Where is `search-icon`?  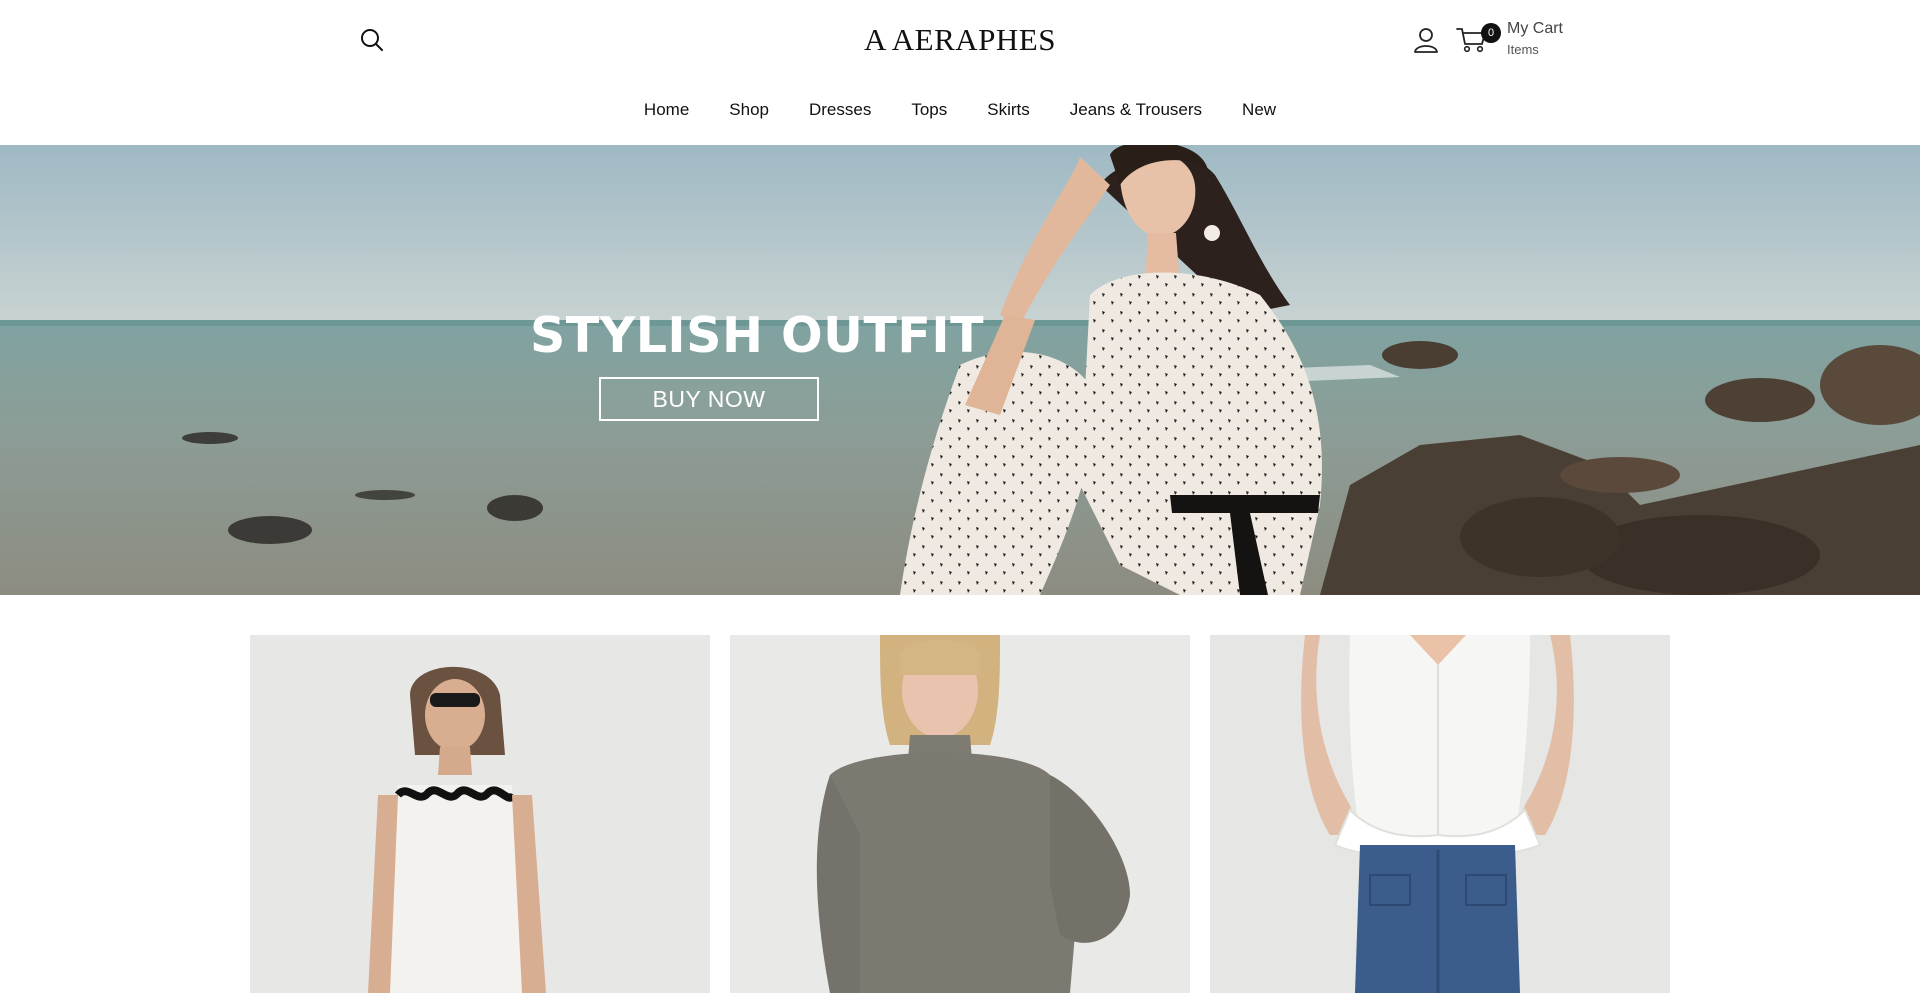 search-icon is located at coordinates (372, 40).